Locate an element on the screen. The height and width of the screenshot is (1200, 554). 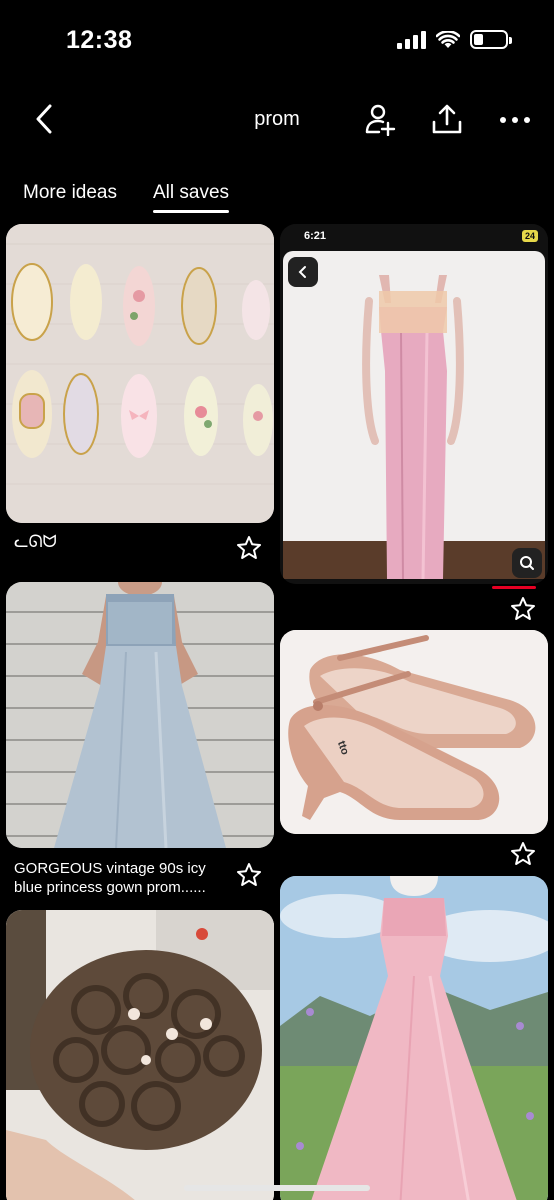
pin-image-curled-updo is located at coordinates (140, 1055).